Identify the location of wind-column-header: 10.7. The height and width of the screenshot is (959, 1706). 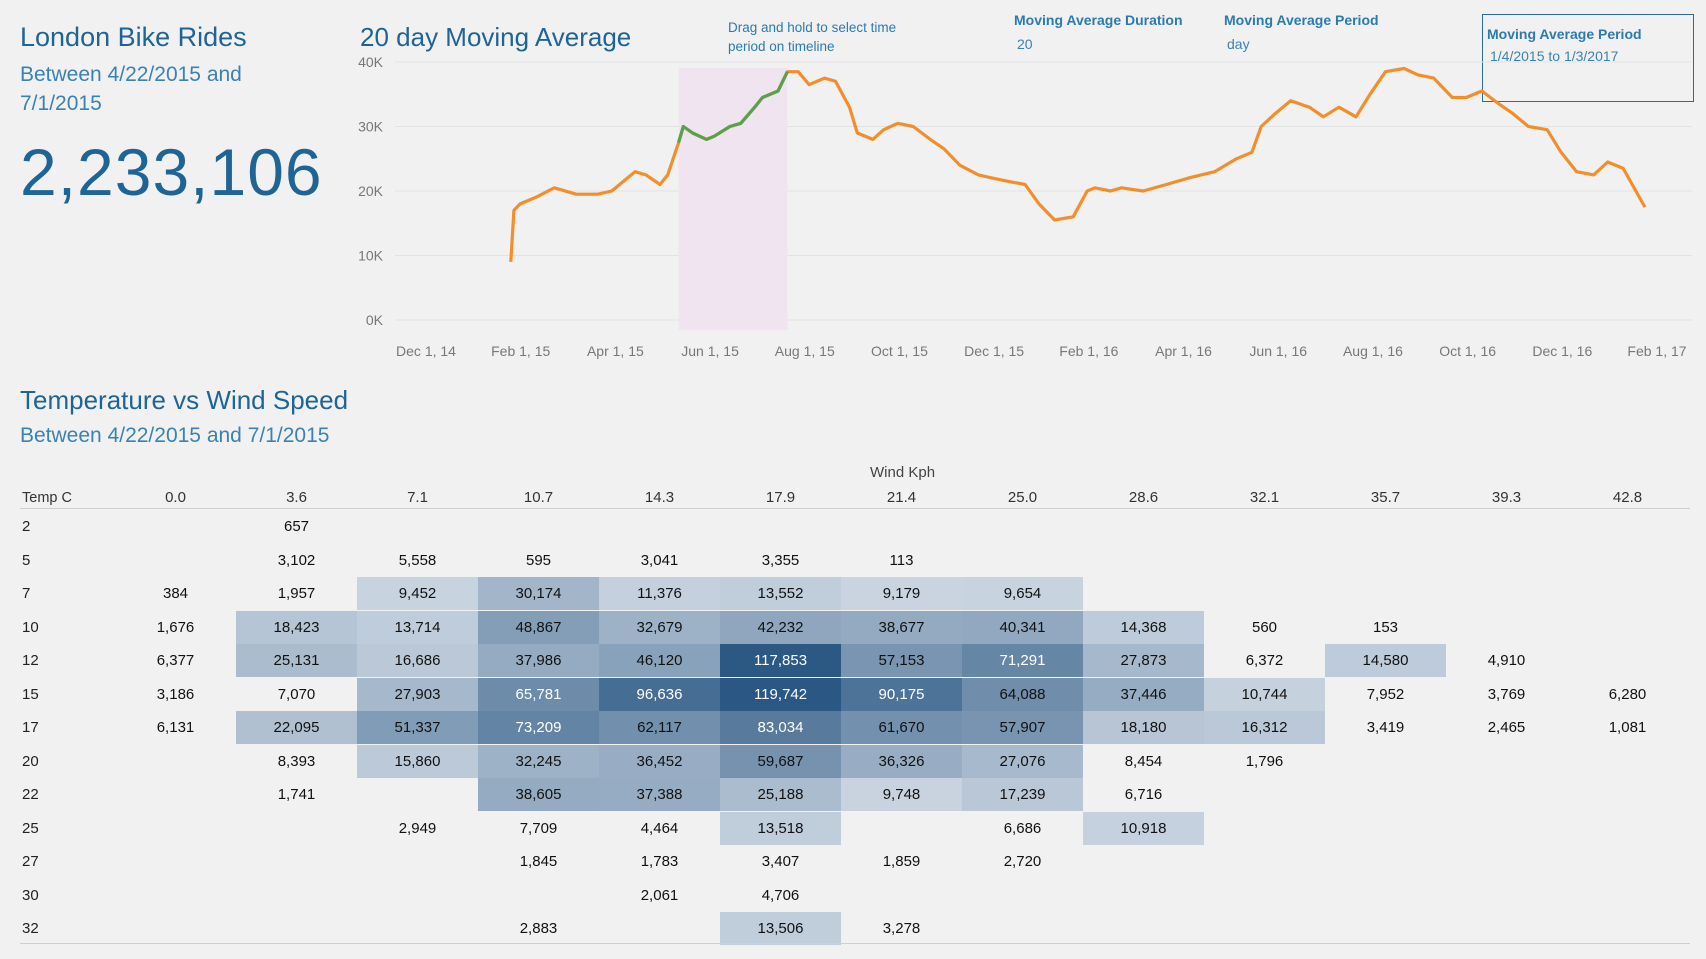
(538, 497).